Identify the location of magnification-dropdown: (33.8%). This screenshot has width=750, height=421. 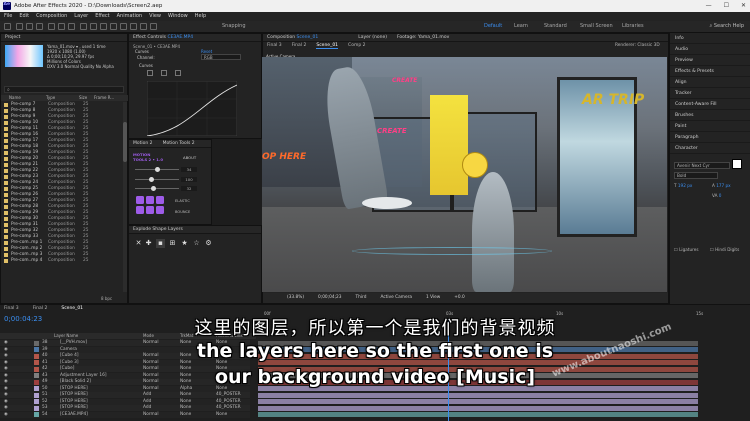
(295, 298).